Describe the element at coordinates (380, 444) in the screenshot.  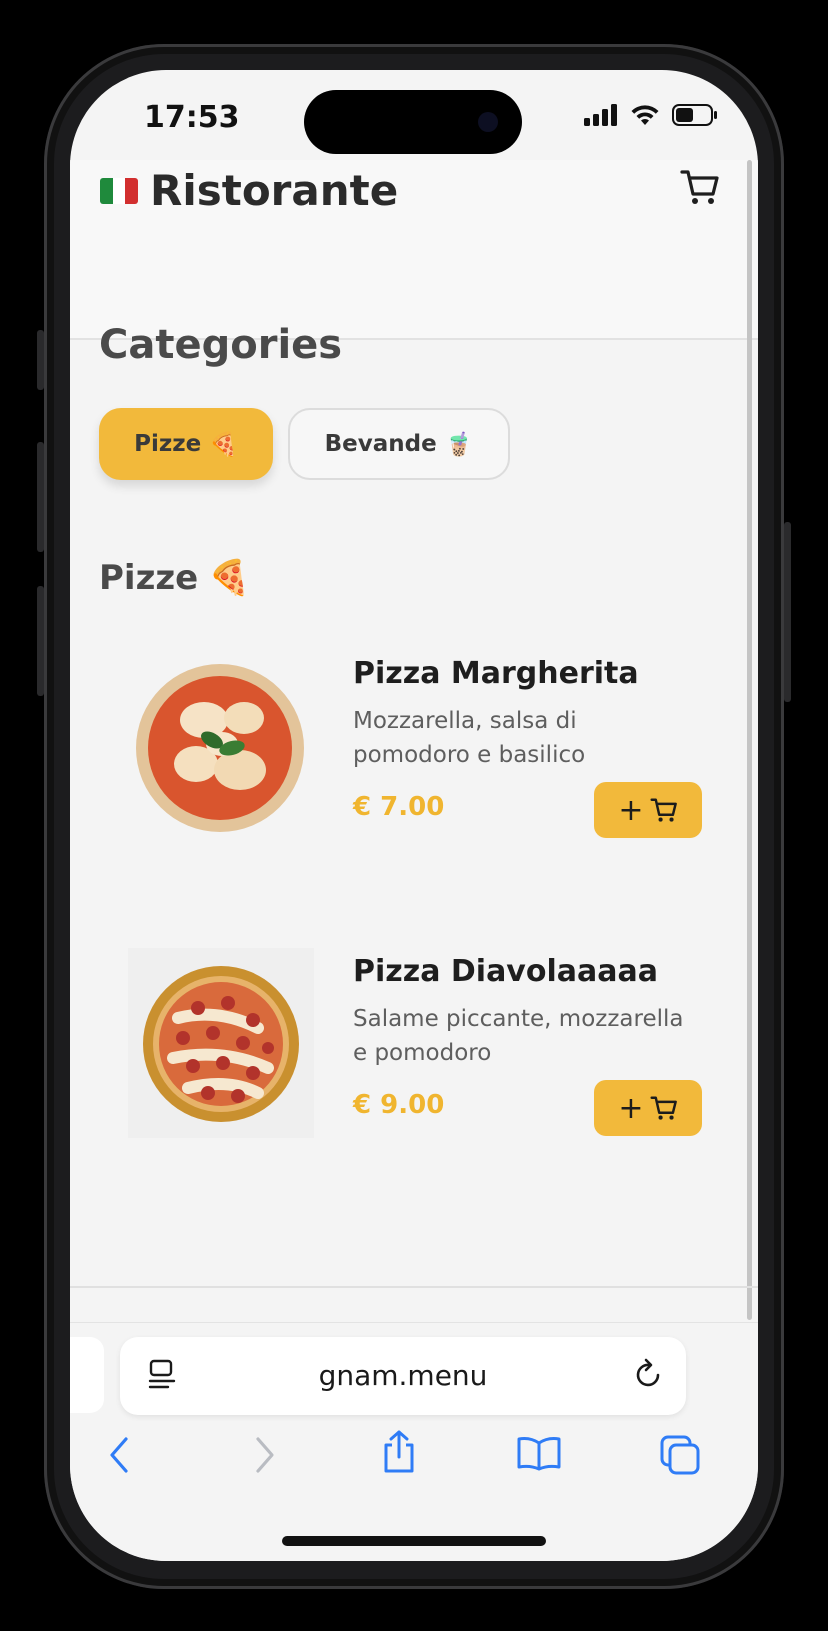
I see `chip-label: Bevande` at that location.